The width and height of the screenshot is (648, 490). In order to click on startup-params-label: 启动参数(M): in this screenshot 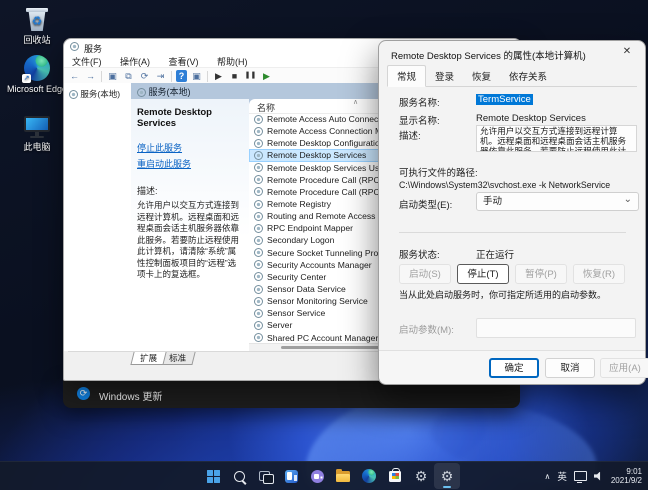, I will do `click(426, 330)`.